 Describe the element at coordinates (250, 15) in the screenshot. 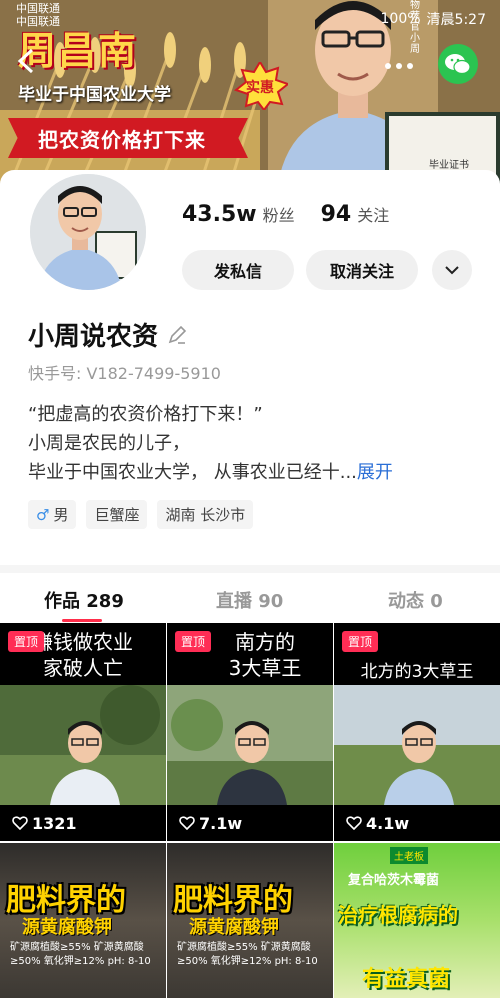

I see `status-bar: 中国联通 中国联通 100% 清晨5:27` at that location.